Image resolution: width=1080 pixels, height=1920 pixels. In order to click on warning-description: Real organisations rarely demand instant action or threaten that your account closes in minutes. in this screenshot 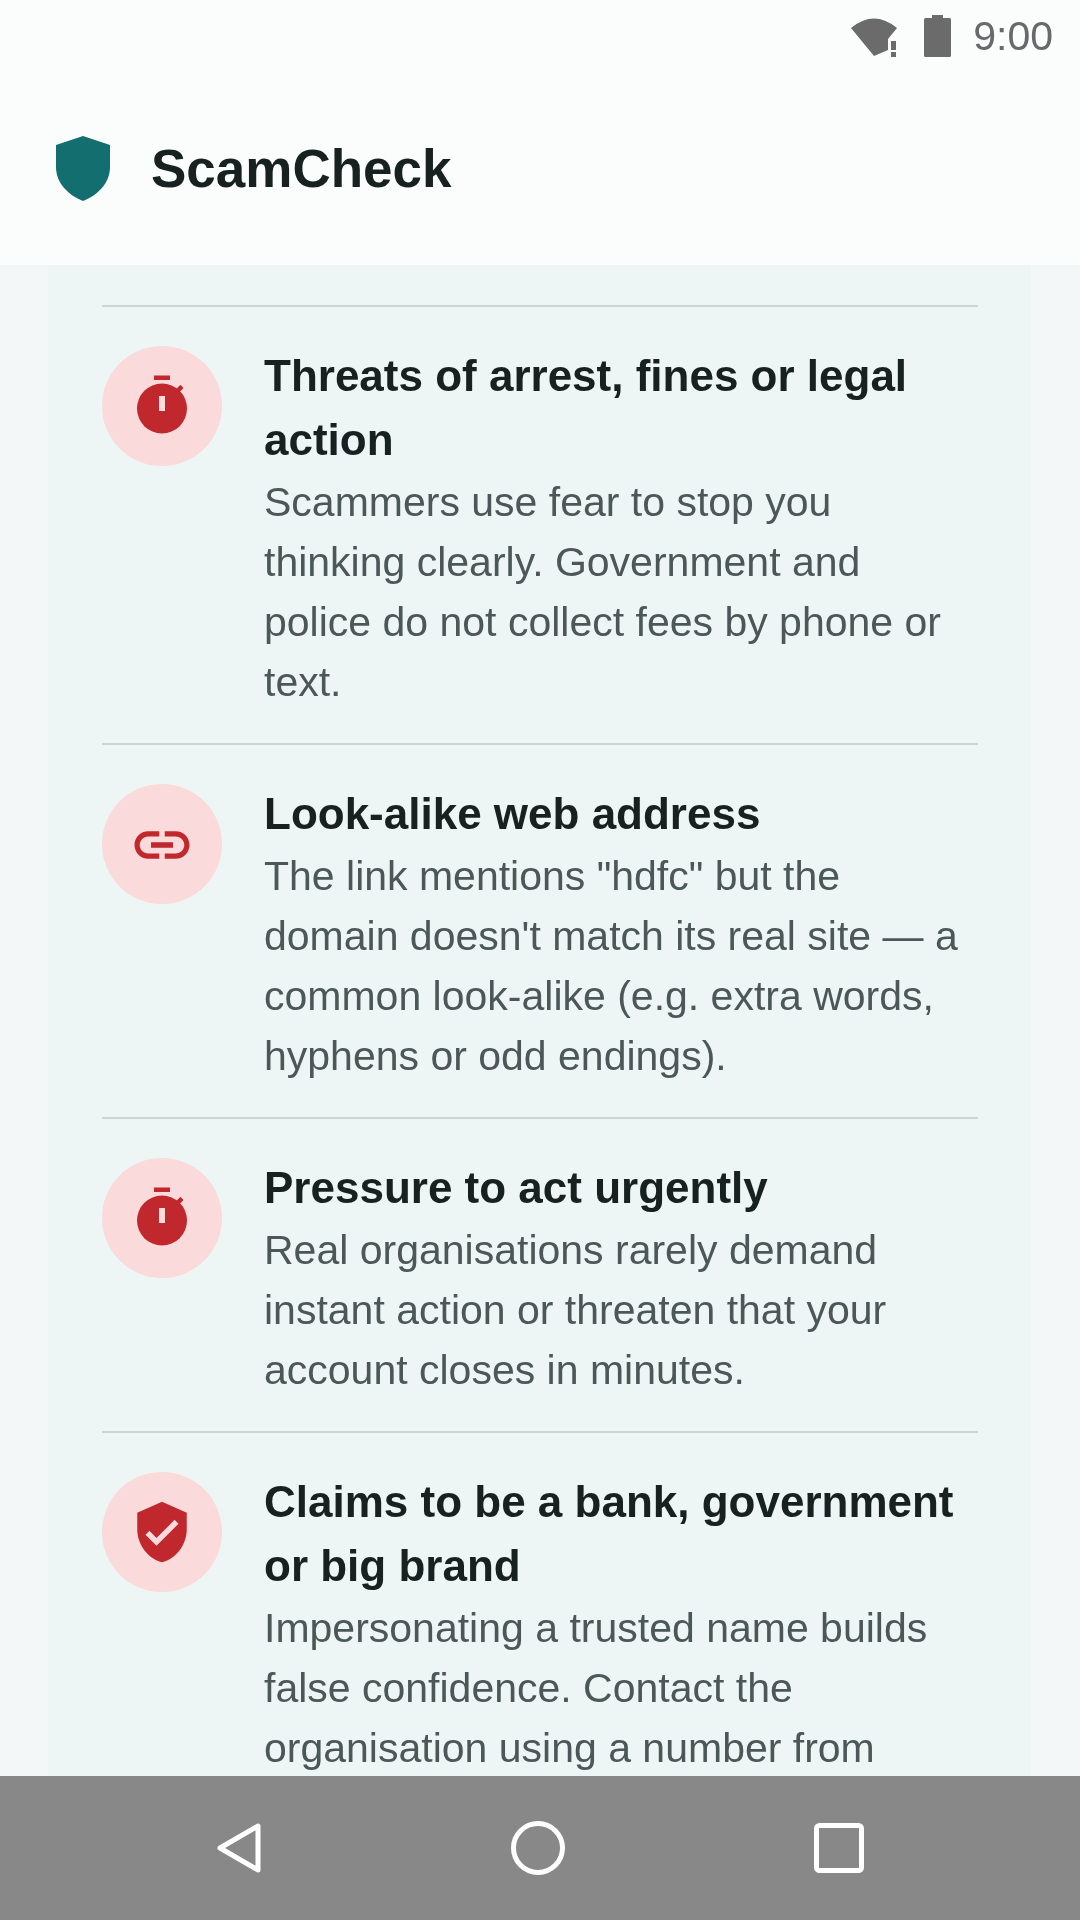, I will do `click(576, 1310)`.